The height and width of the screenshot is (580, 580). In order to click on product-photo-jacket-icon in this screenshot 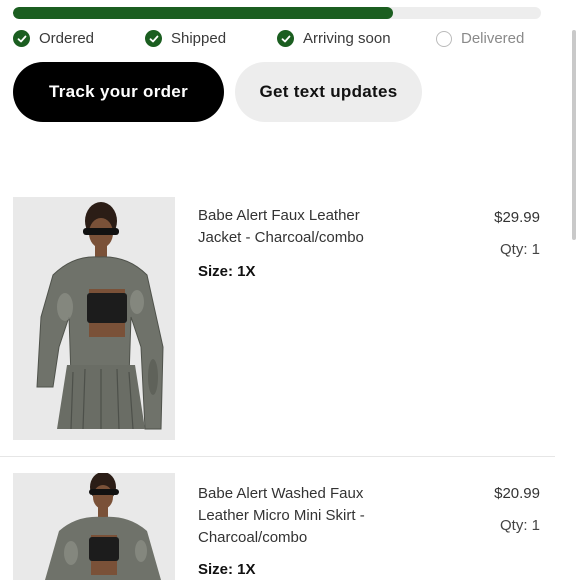, I will do `click(94, 318)`.